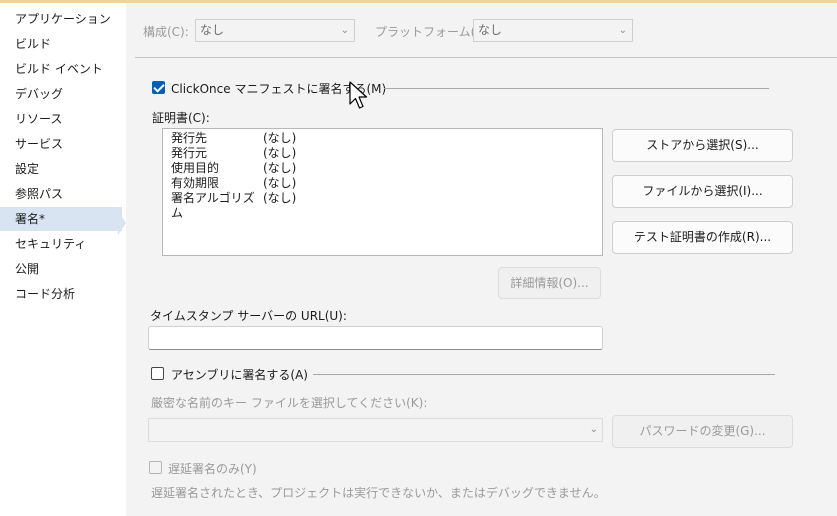 The width and height of the screenshot is (837, 516). I want to click on platform-select: なし ⌄, so click(553, 30).